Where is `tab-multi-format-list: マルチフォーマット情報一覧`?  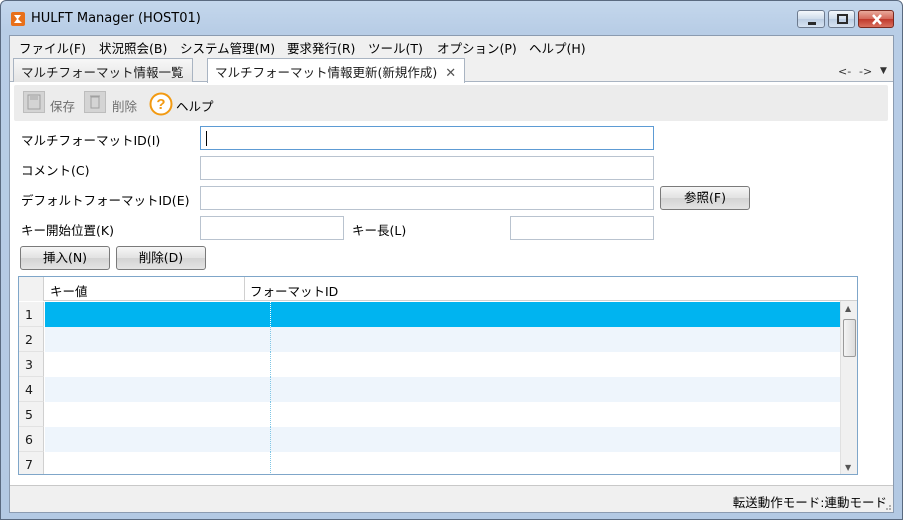
tab-multi-format-list: マルチフォーマット情報一覧 is located at coordinates (103, 70).